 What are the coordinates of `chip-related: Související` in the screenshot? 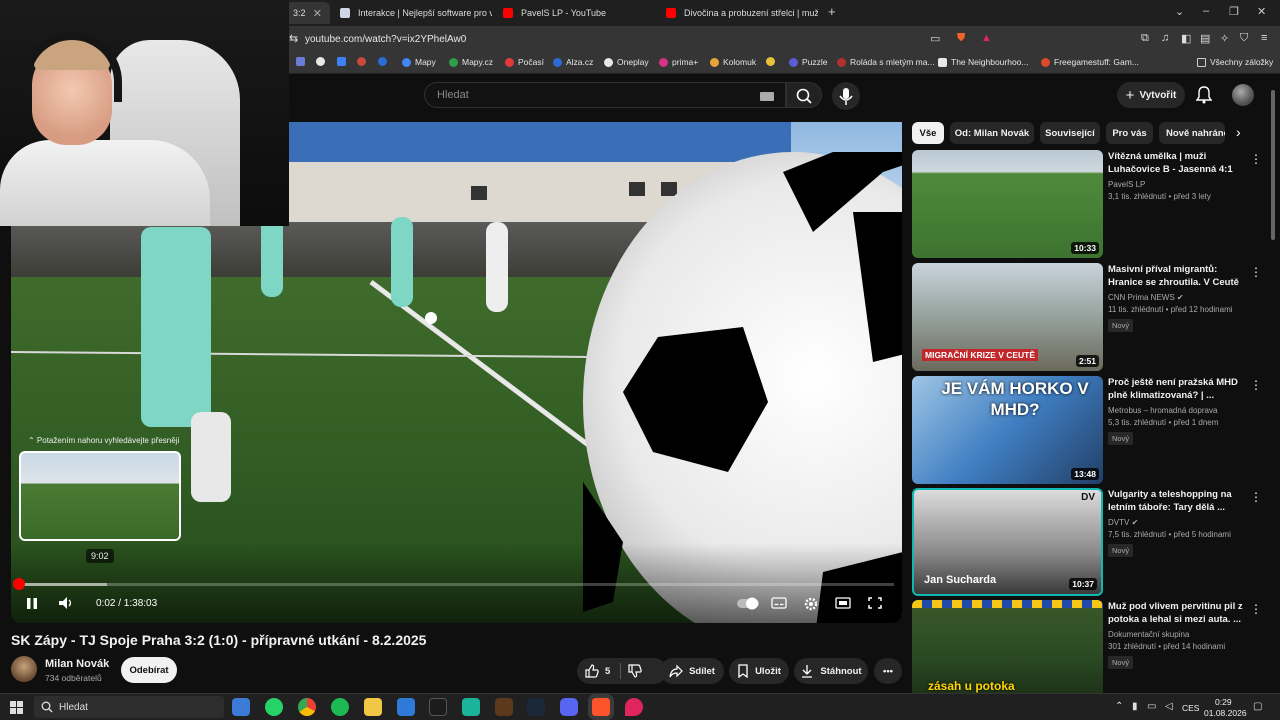 It's located at (1070, 133).